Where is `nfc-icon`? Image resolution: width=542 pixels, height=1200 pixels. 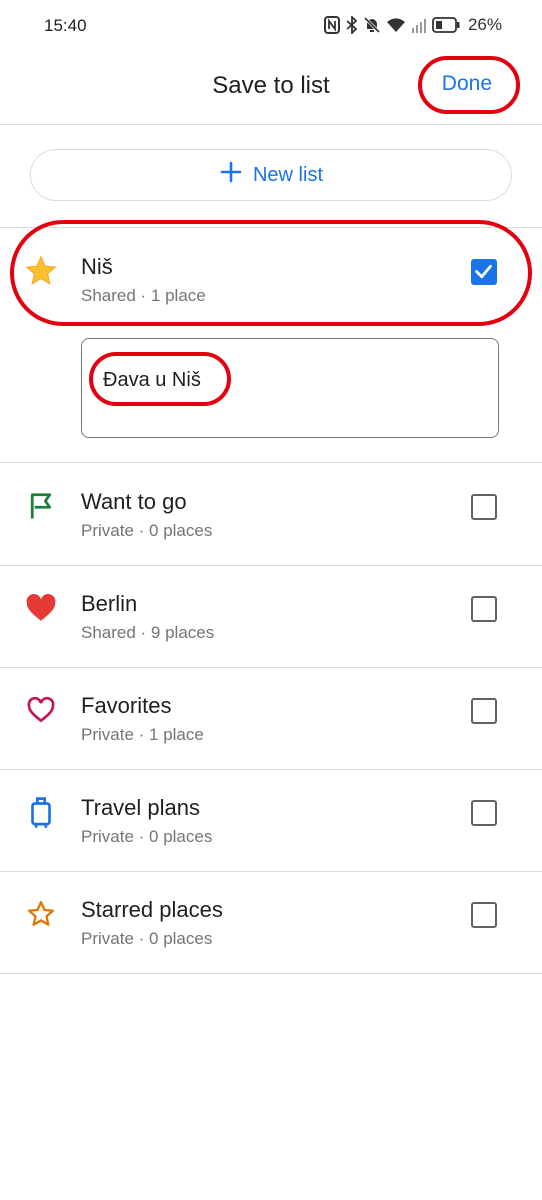 nfc-icon is located at coordinates (331, 25).